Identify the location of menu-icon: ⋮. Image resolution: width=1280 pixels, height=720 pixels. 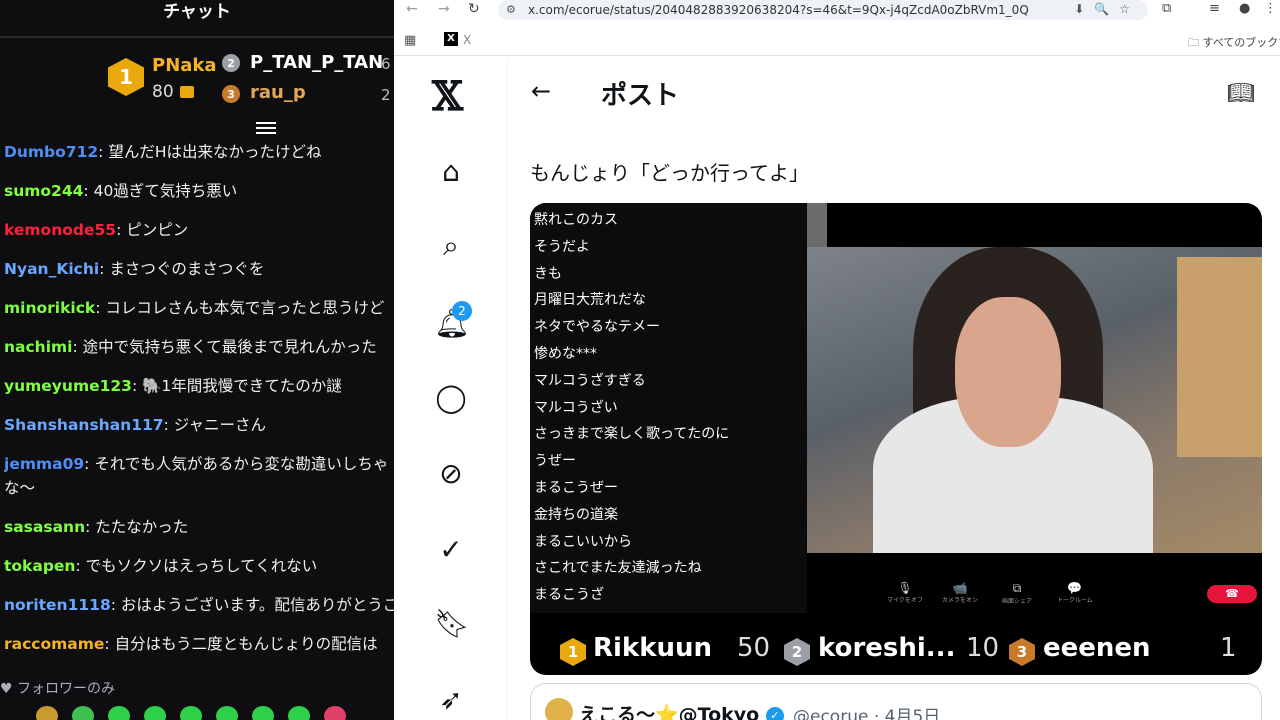
(1270, 8).